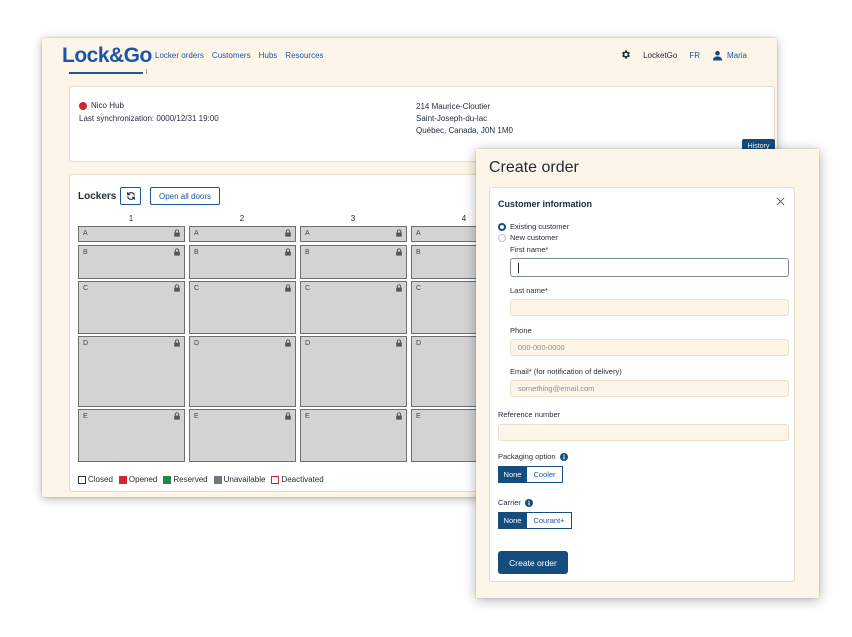 Image resolution: width=852 pixels, height=637 pixels. What do you see at coordinates (625, 55) in the screenshot?
I see `gear-icon` at bounding box center [625, 55].